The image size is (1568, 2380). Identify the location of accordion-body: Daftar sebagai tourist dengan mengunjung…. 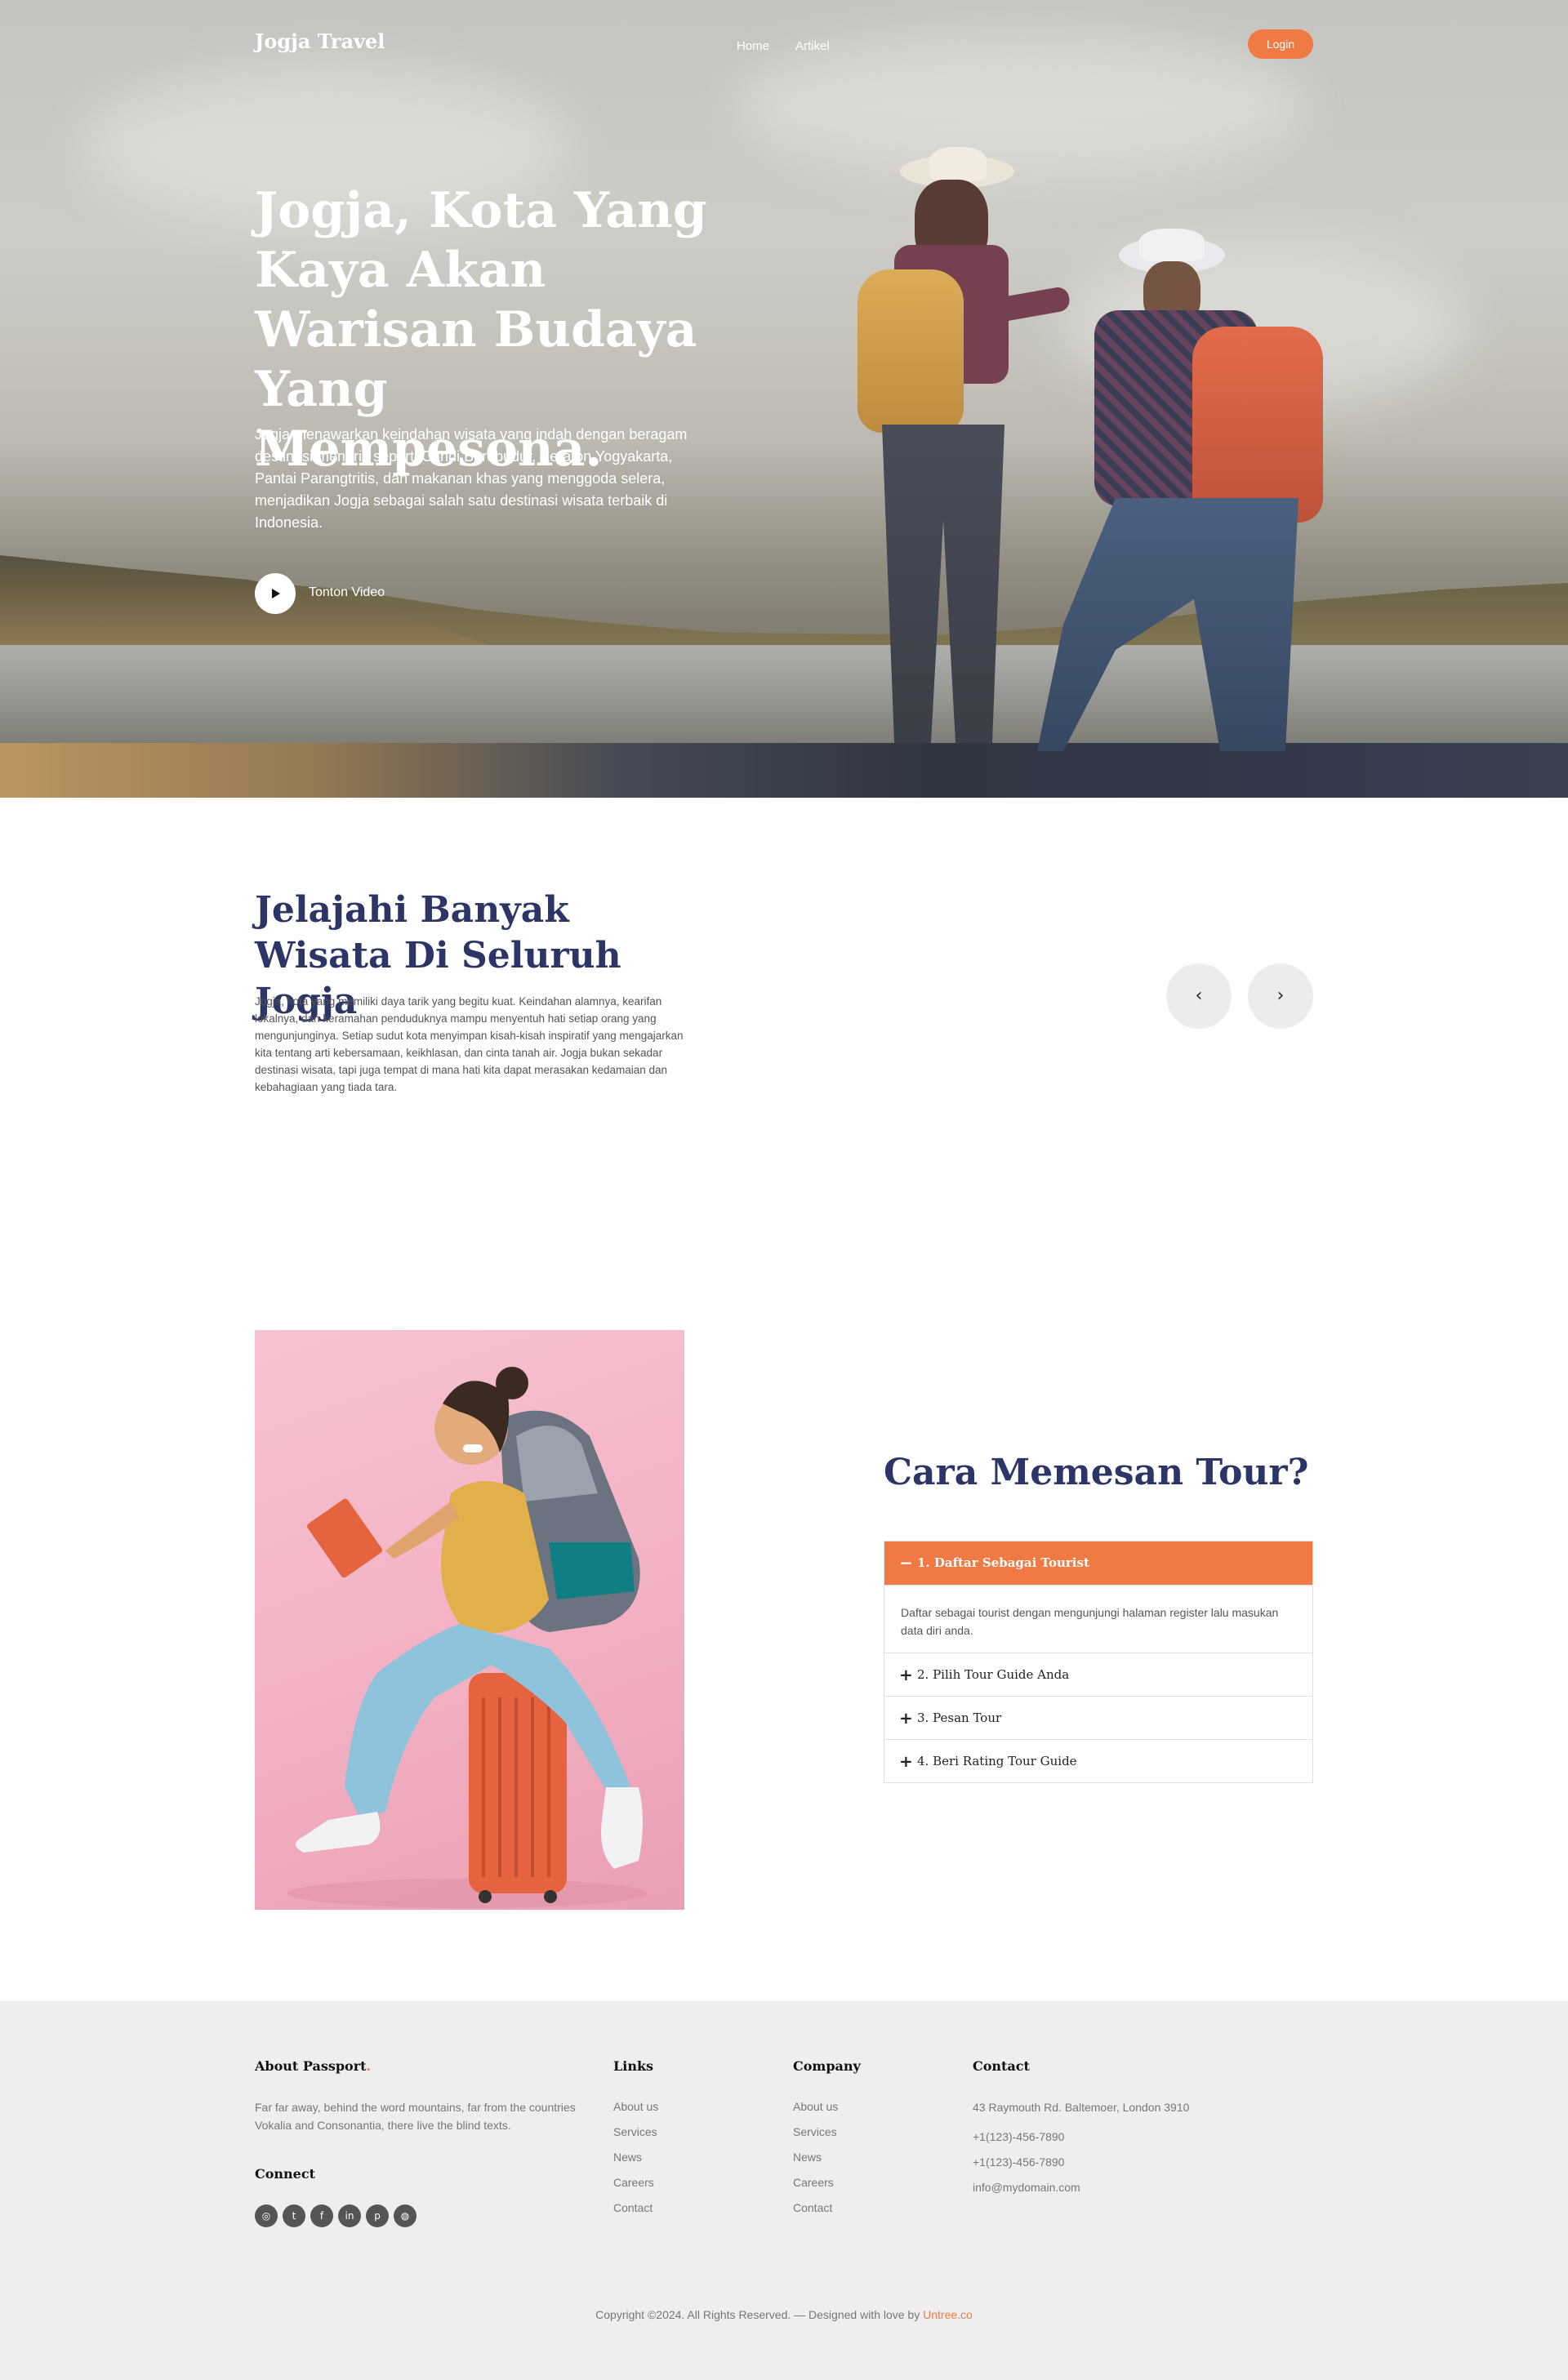
(1098, 1619).